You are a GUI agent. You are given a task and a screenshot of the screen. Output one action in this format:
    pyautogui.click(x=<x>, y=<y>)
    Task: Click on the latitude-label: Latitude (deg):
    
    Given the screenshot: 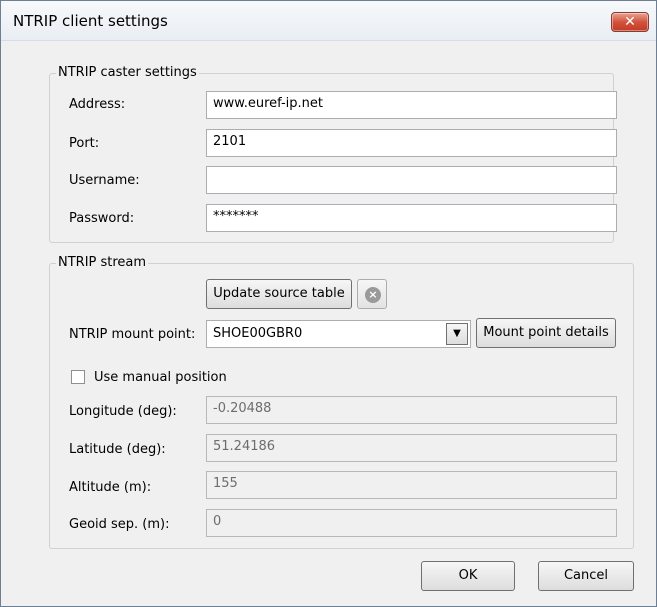 What is the action you would take?
    pyautogui.click(x=117, y=449)
    